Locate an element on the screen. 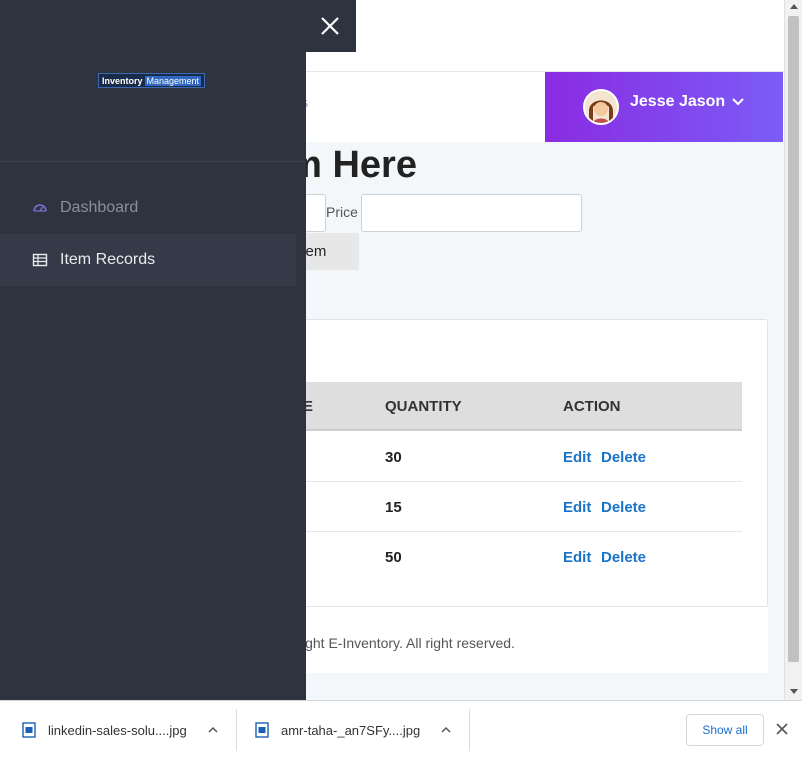  brand-text-inventory: Inventory is located at coordinates (122, 80).